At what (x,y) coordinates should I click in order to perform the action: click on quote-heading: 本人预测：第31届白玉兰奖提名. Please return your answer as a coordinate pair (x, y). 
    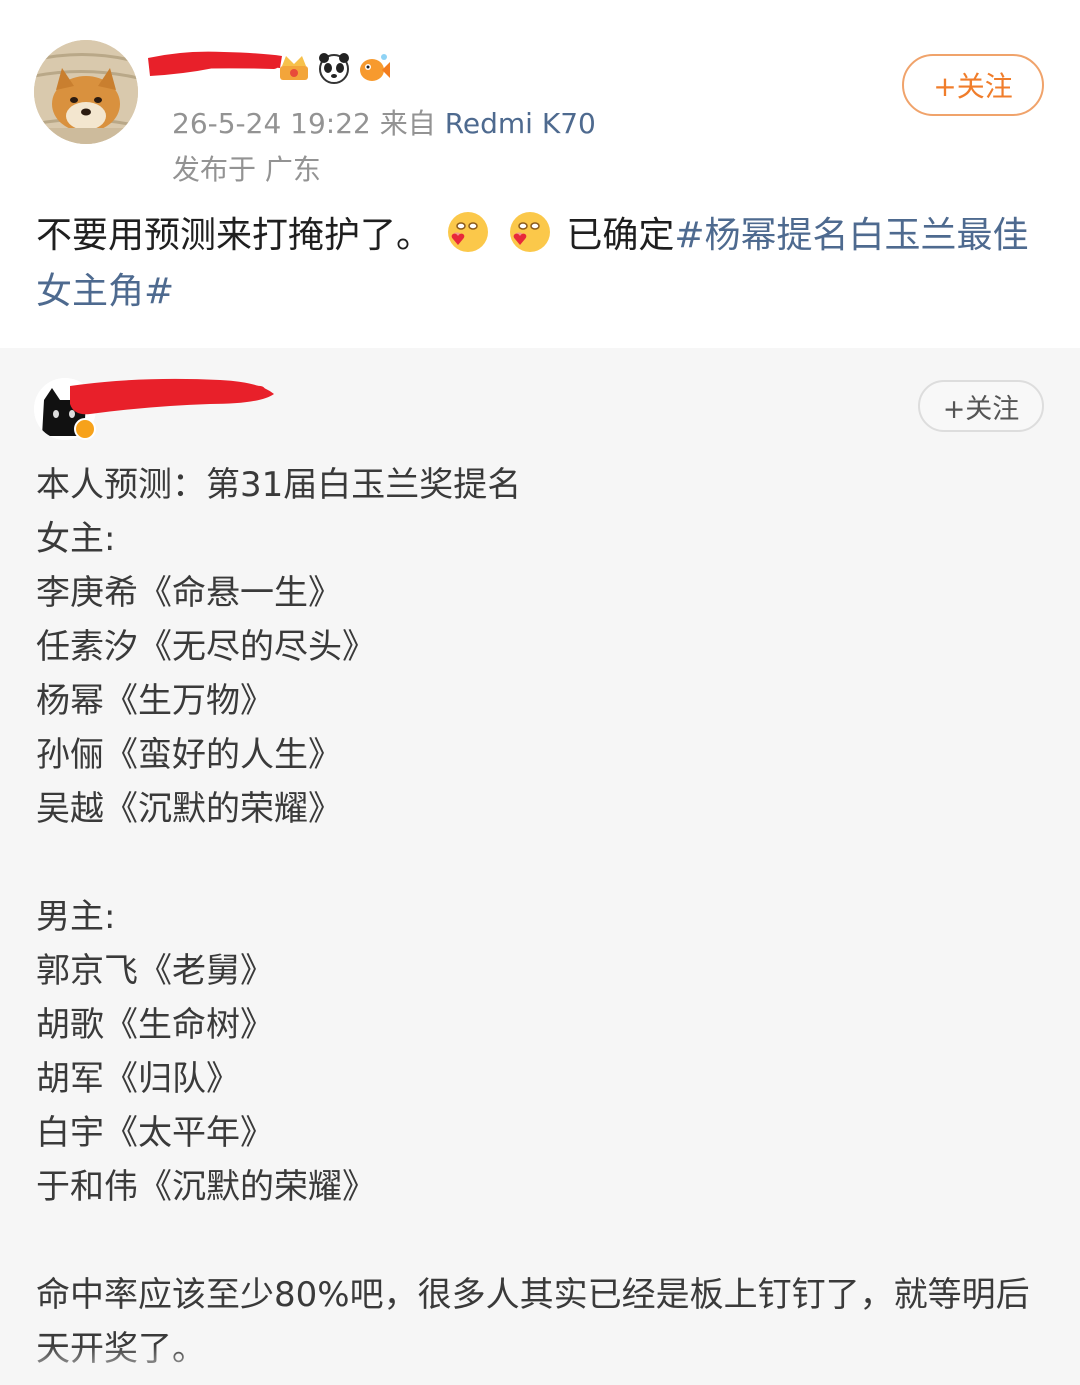
    Looking at the image, I should click on (279, 485).